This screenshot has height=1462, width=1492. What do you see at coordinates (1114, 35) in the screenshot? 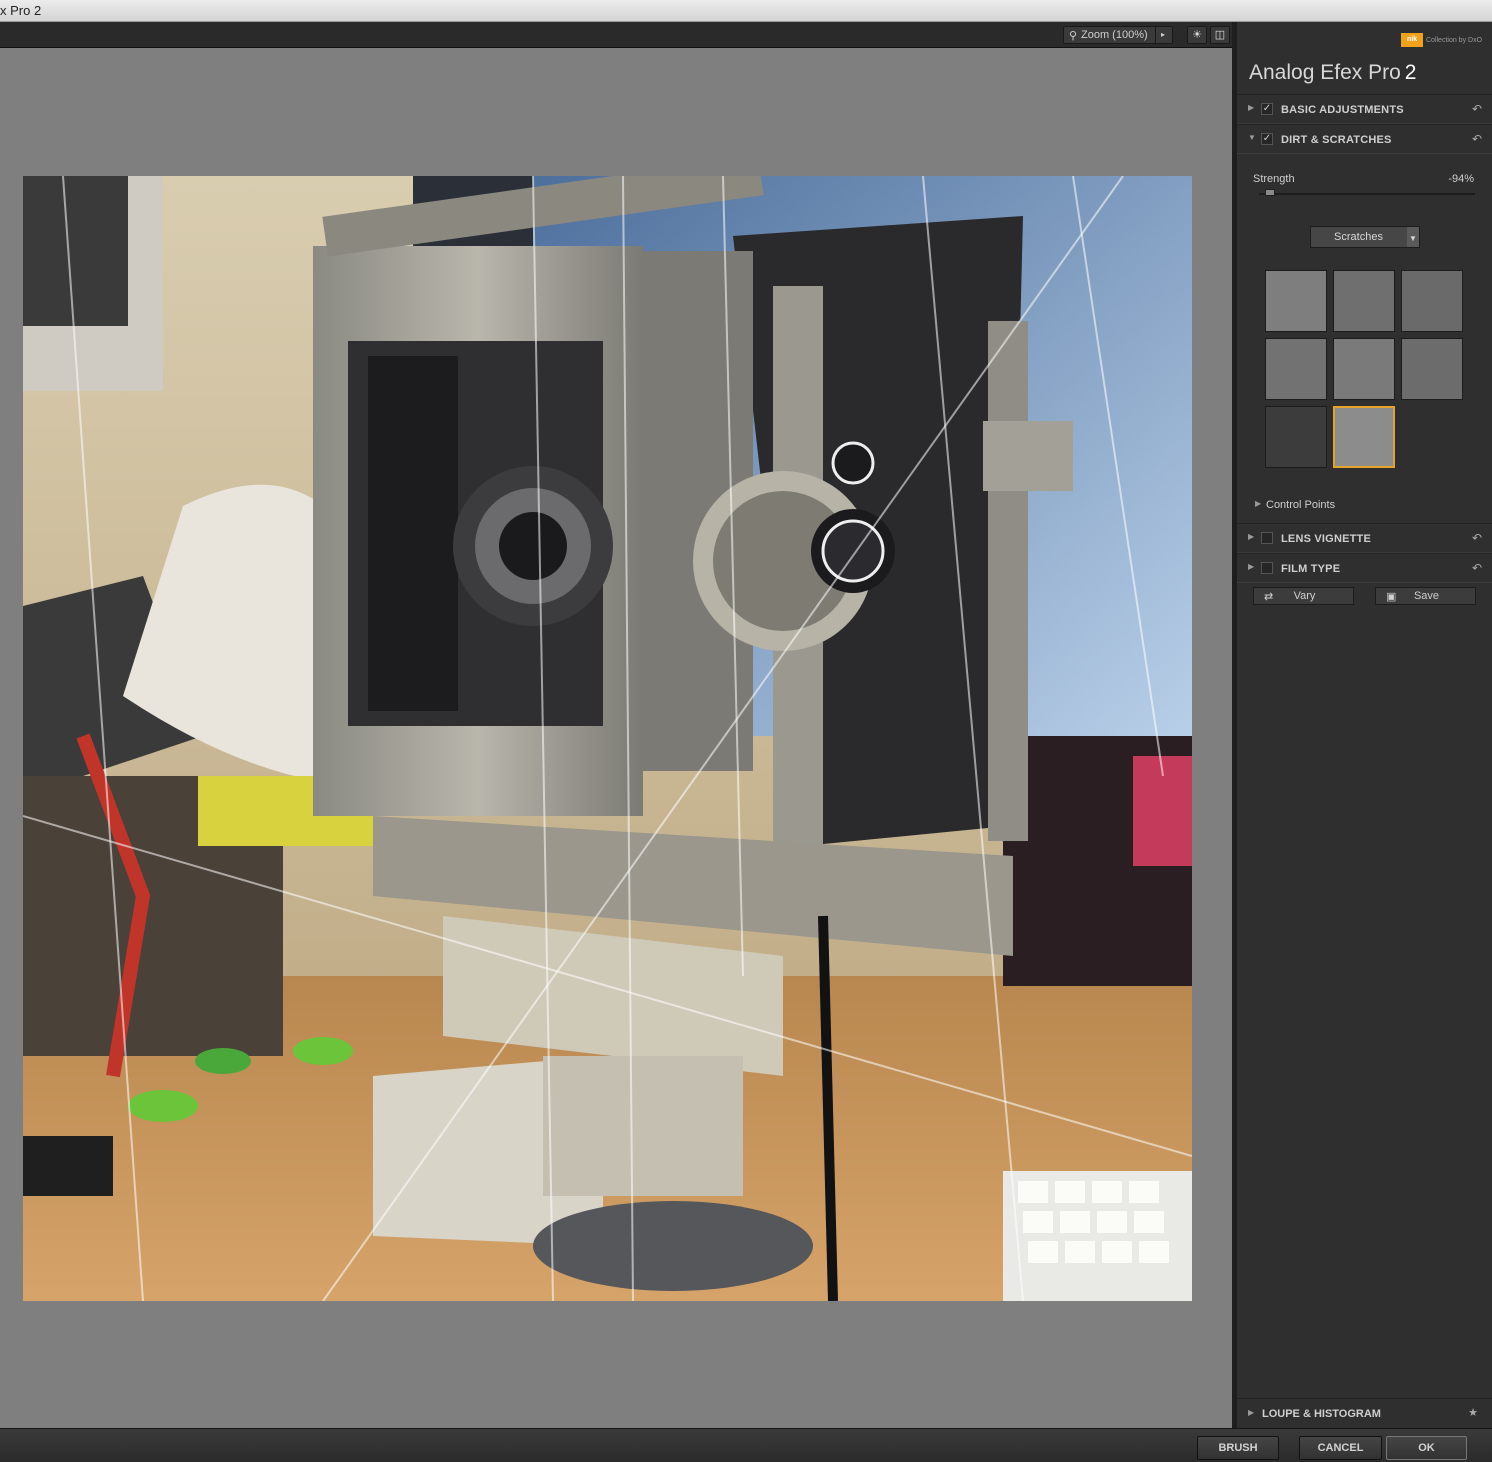
I see `zoom-label: Zoom (100%)` at bounding box center [1114, 35].